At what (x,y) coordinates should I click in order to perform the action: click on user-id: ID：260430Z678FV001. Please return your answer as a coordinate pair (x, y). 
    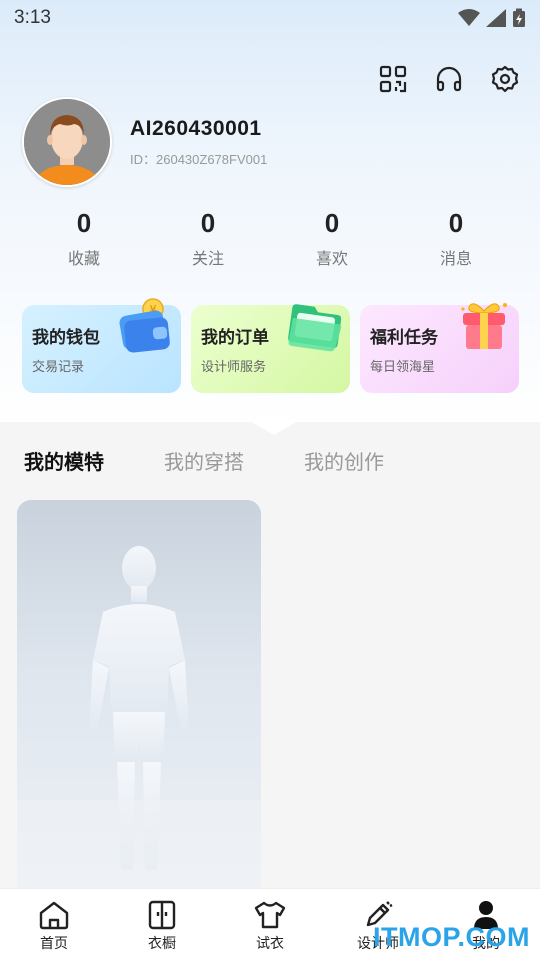
    Looking at the image, I should click on (199, 159).